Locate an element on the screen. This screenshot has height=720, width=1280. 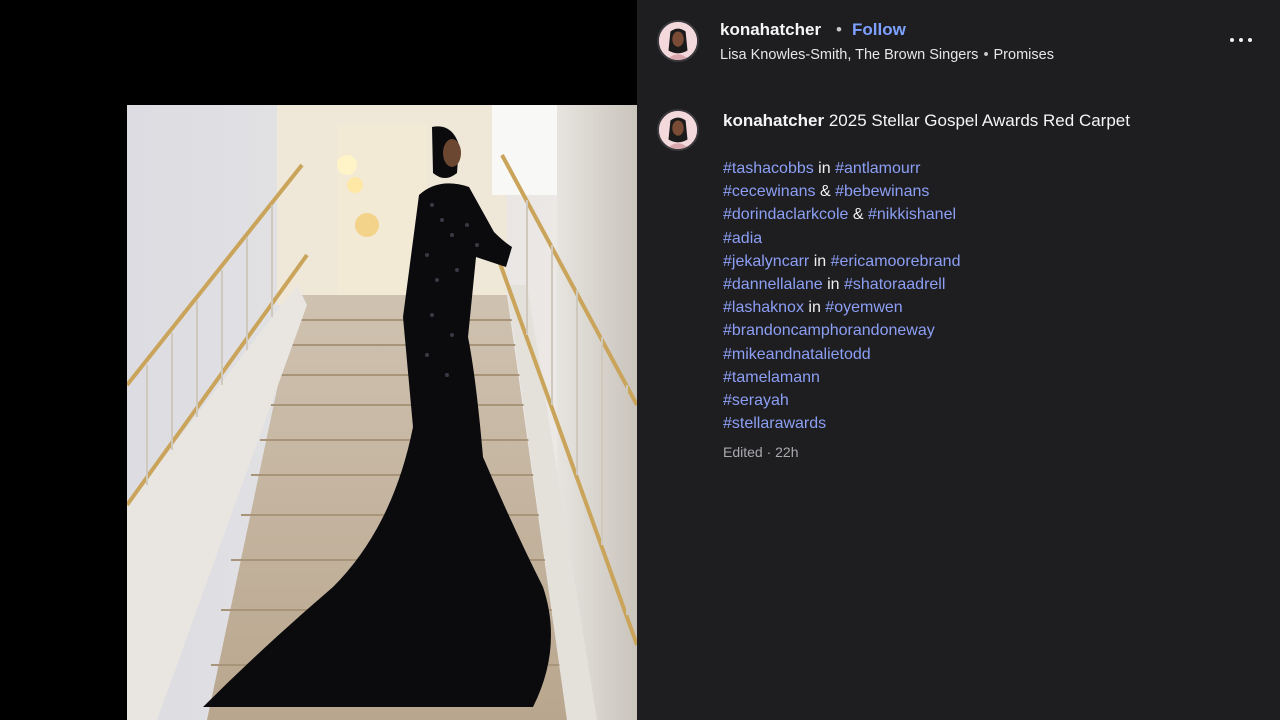
hashtag-line: #mikeandnatalietodd is located at coordinates (983, 354).